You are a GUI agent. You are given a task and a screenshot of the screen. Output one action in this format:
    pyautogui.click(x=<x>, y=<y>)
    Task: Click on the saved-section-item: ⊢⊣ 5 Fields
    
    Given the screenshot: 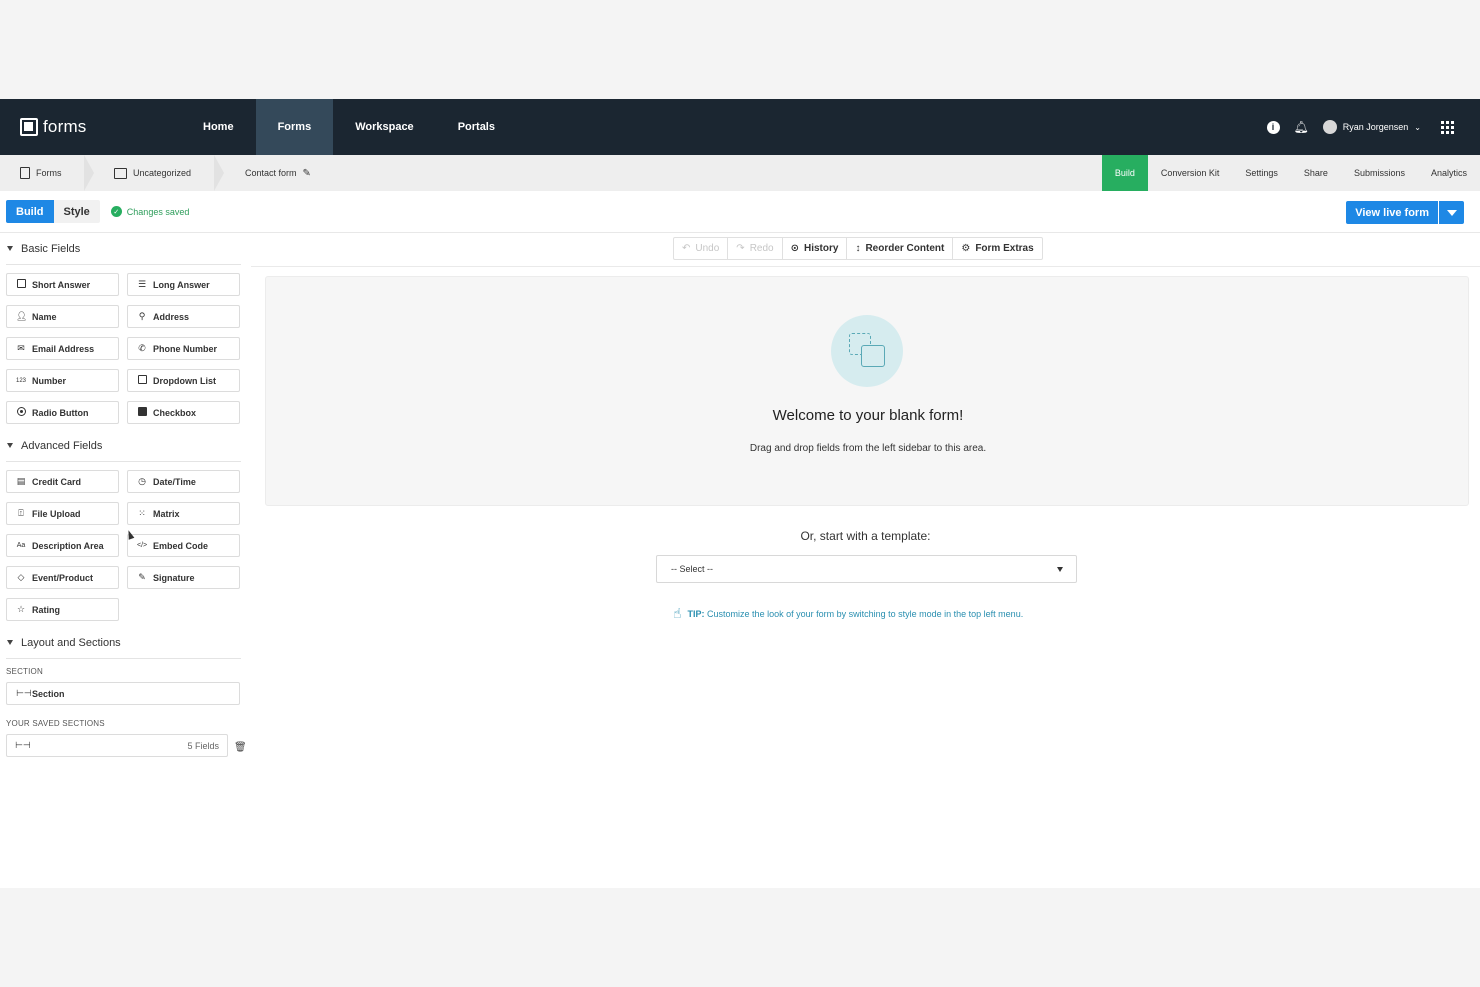 What is the action you would take?
    pyautogui.click(x=117, y=745)
    